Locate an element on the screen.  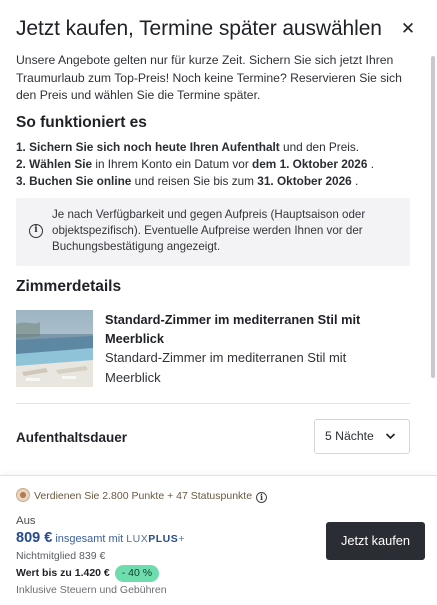
taxes-note: Inklusive Steuern und Gebühren is located at coordinates (91, 590).